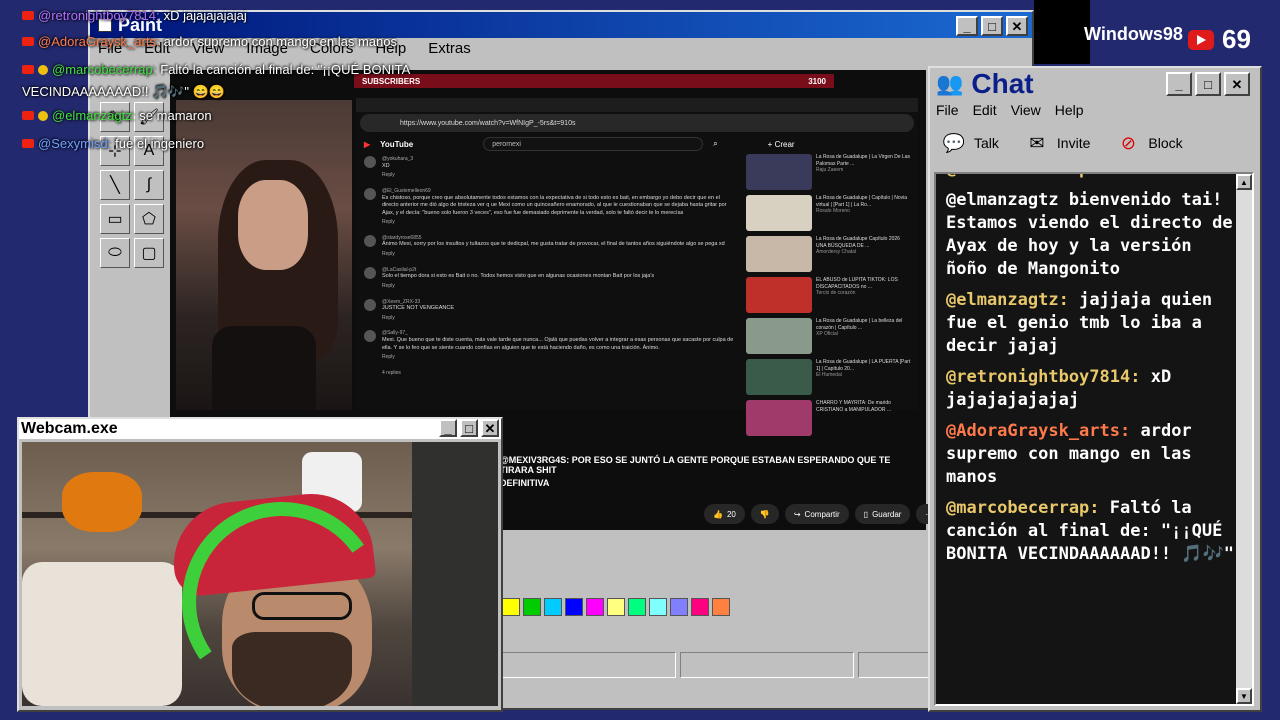 The width and height of the screenshot is (1280, 720). I want to click on comment-user: @El_Gustemelleon69, so click(558, 191).